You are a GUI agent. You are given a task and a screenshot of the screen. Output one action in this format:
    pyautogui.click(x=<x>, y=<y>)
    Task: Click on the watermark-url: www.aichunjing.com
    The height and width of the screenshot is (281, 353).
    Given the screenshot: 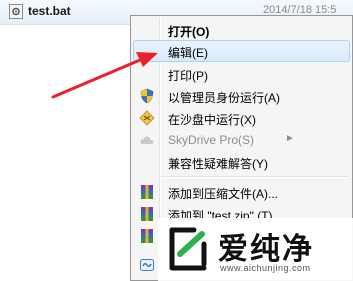 What is the action you would take?
    pyautogui.click(x=265, y=268)
    